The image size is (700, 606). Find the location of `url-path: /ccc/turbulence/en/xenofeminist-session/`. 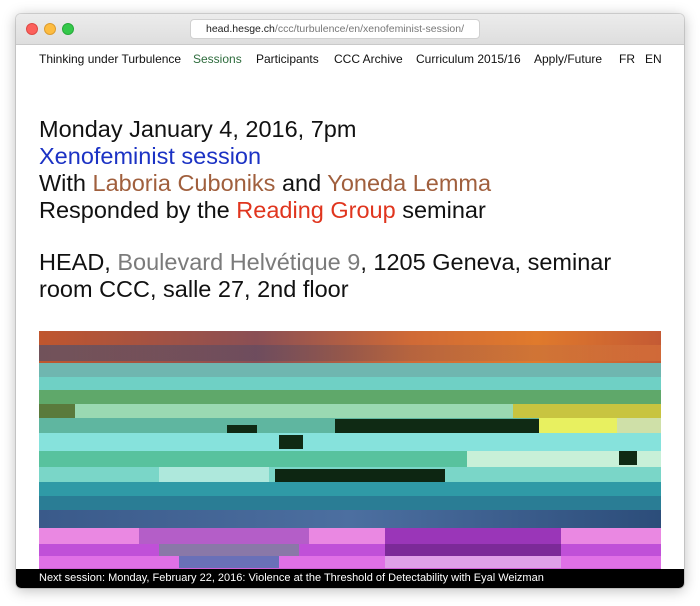

url-path: /ccc/turbulence/en/xenofeminist-session/ is located at coordinates (369, 29).